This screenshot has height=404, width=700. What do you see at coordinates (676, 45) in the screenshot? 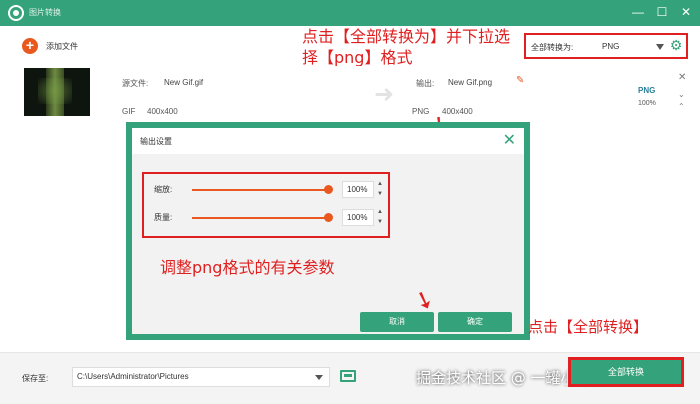
I see `gear-icon: ⚙` at bounding box center [676, 45].